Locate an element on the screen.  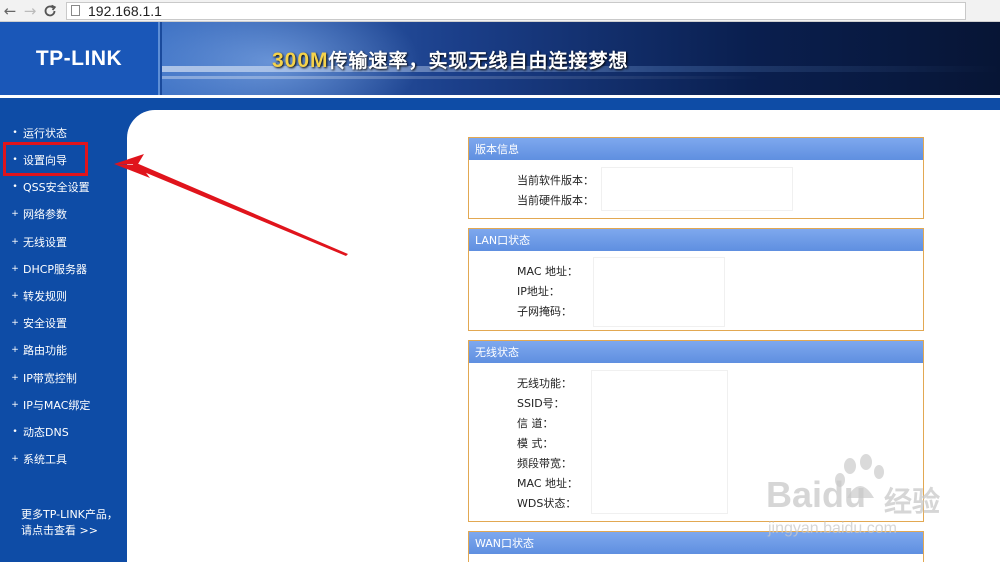
header-banner: 300M传输速率，实现无线自由连接梦想 is located at coordinates (581, 58).